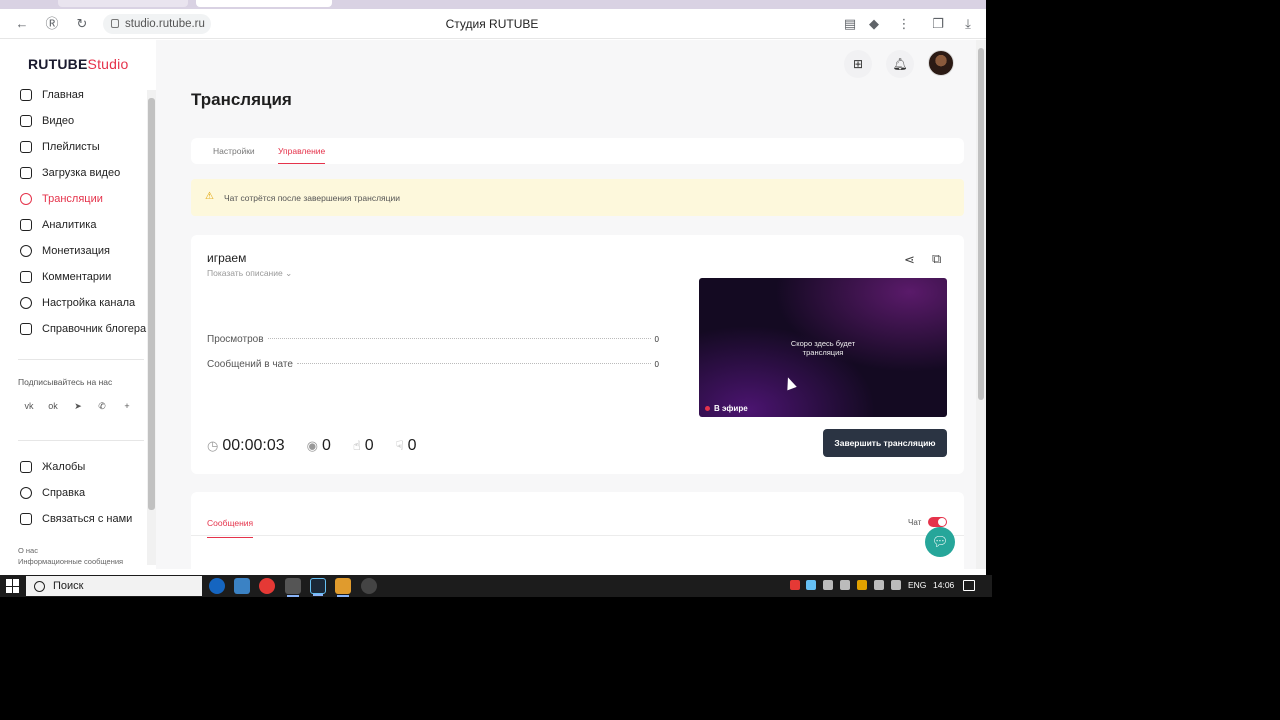 This screenshot has width=1280, height=720. Describe the element at coordinates (64, 493) in the screenshot. I see `sidebar-item-label: Справка` at that location.